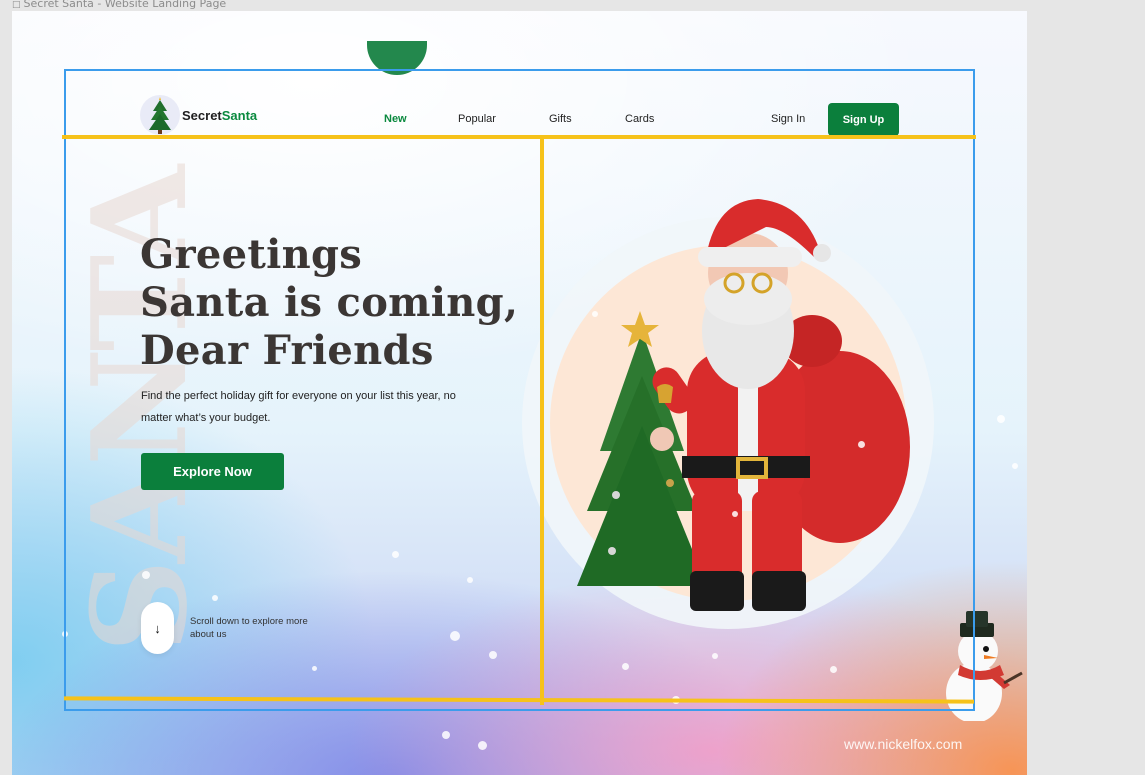 This screenshot has width=1145, height=775. What do you see at coordinates (397, 58) in the screenshot?
I see `decorative-arc` at bounding box center [397, 58].